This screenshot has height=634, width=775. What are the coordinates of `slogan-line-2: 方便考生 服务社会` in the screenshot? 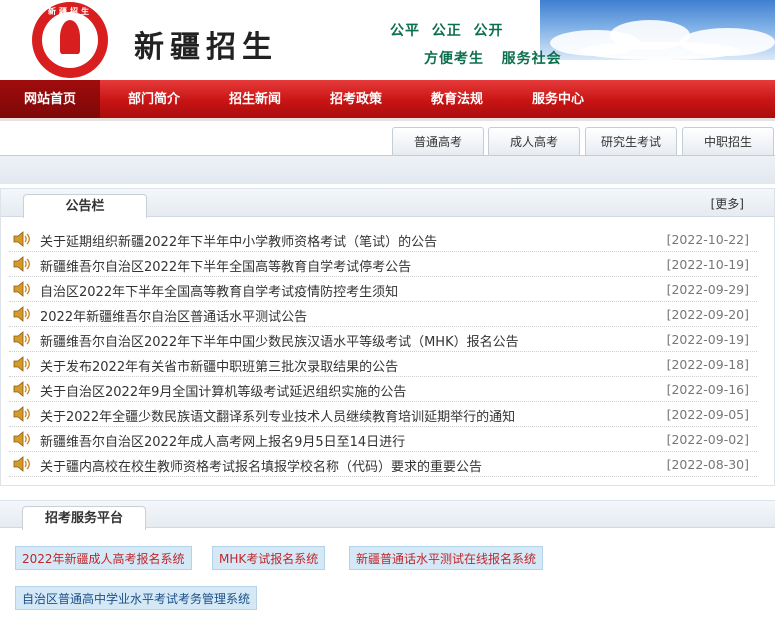 It's located at (493, 59).